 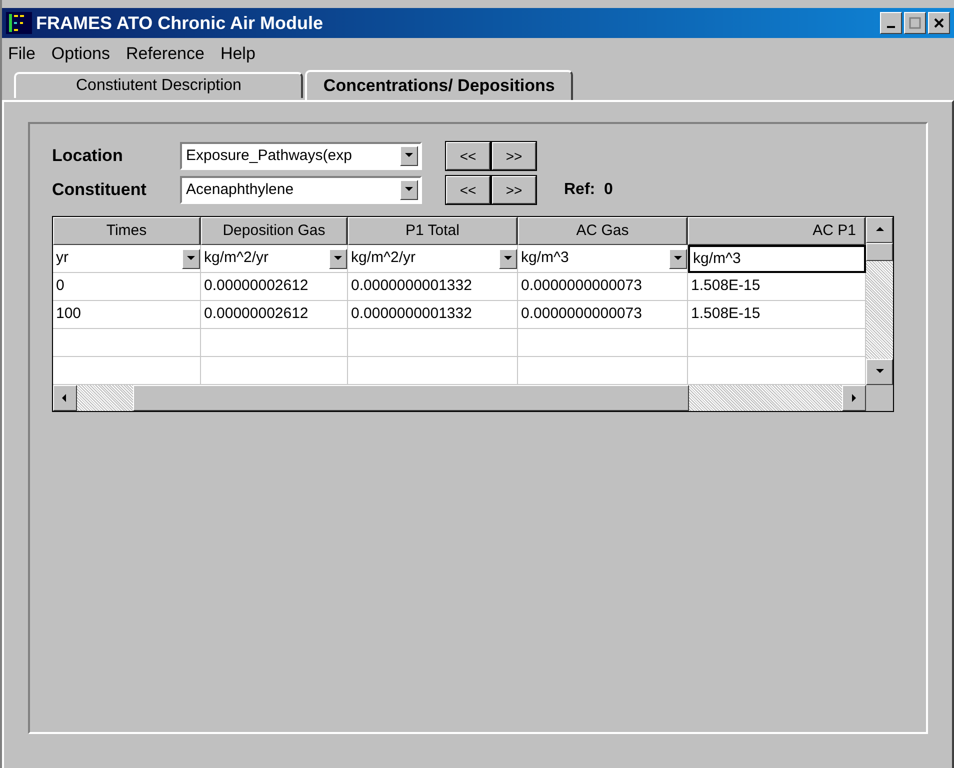 I want to click on minimize-button, so click(x=891, y=23).